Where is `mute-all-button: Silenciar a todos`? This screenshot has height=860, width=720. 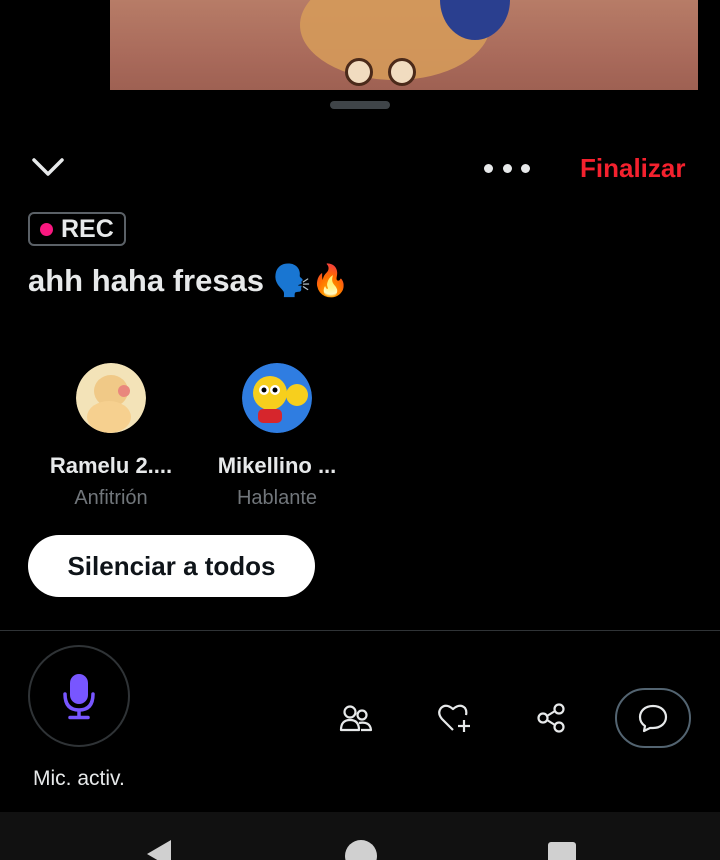
mute-all-button: Silenciar a todos is located at coordinates (171, 566).